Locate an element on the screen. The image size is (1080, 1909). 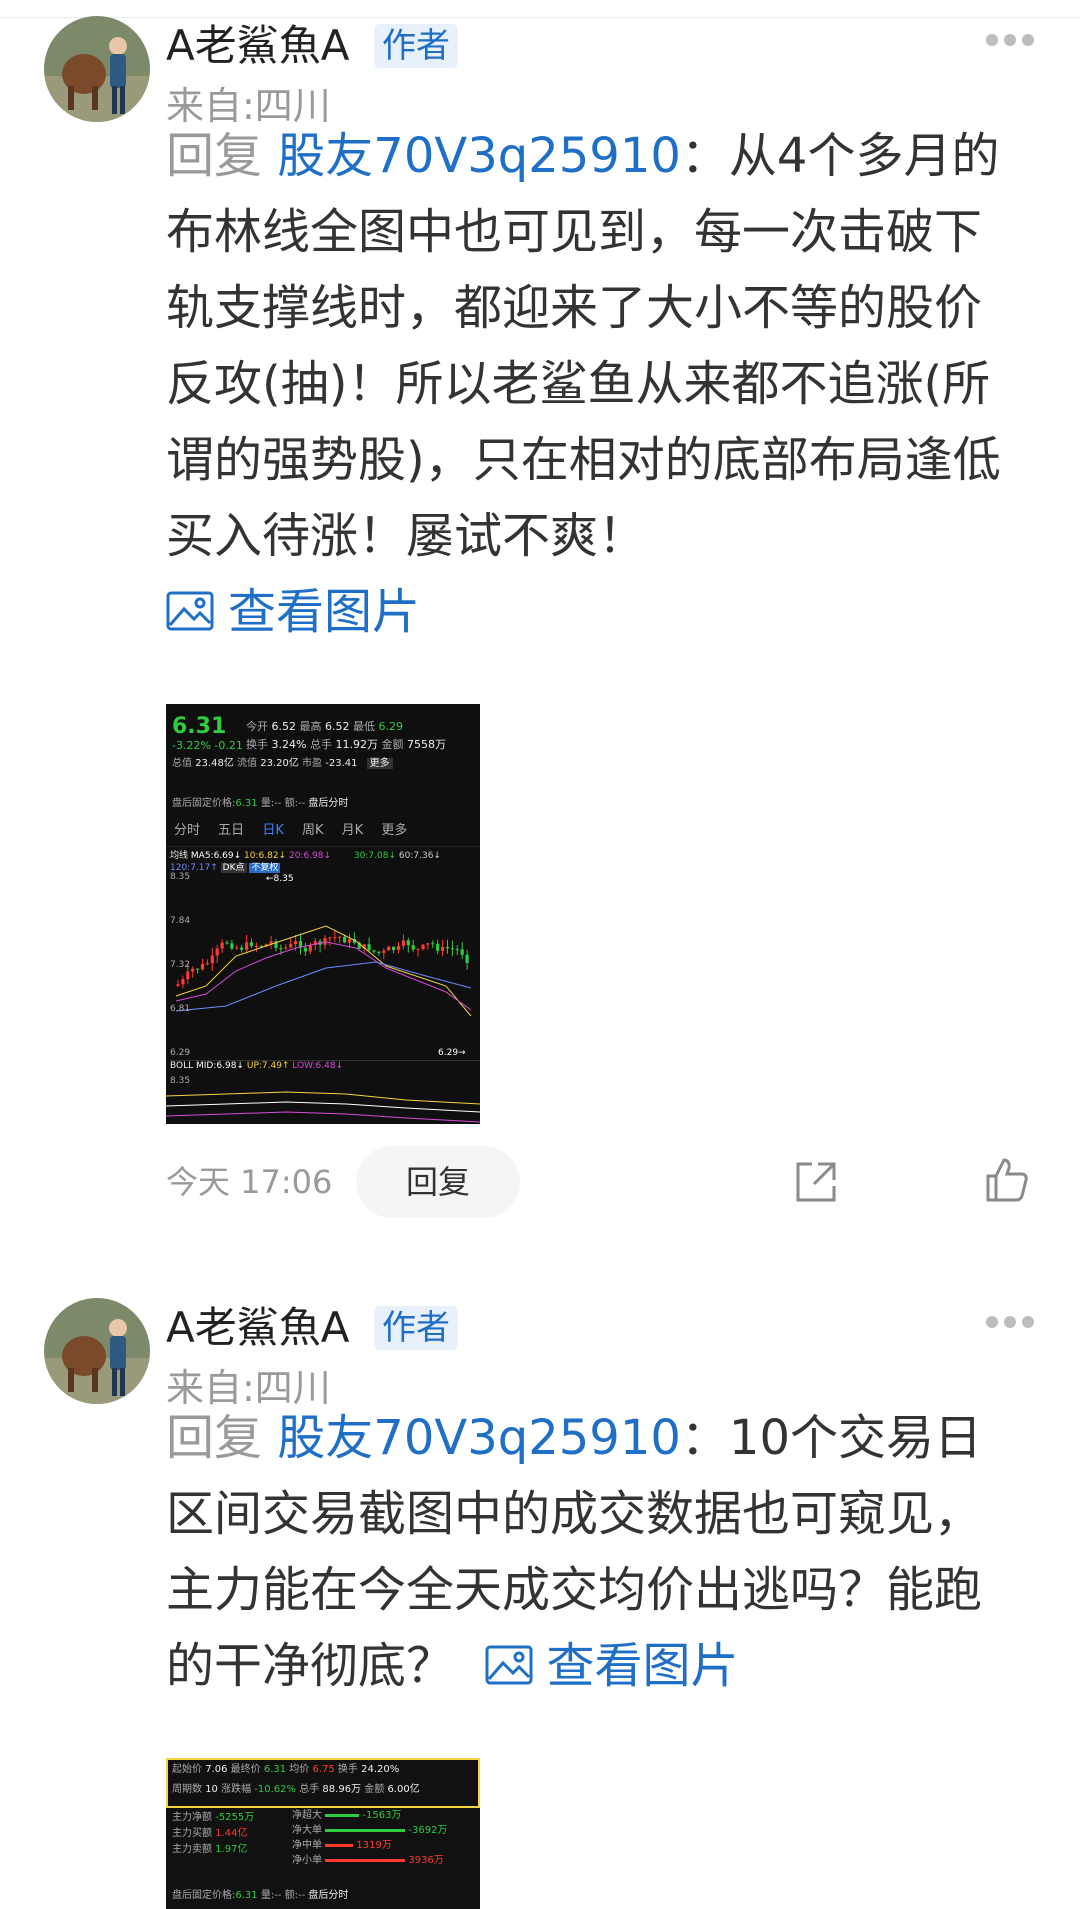
turn-value: 24.20% is located at coordinates (380, 1769).